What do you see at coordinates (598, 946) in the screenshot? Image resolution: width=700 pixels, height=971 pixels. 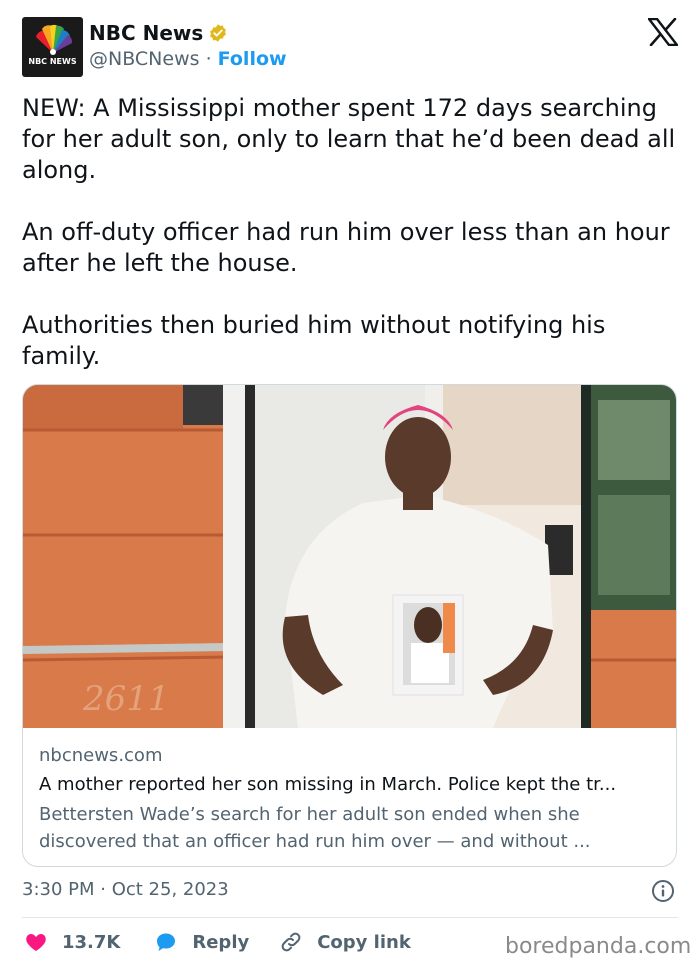 I see `watermark: boredpanda.com` at bounding box center [598, 946].